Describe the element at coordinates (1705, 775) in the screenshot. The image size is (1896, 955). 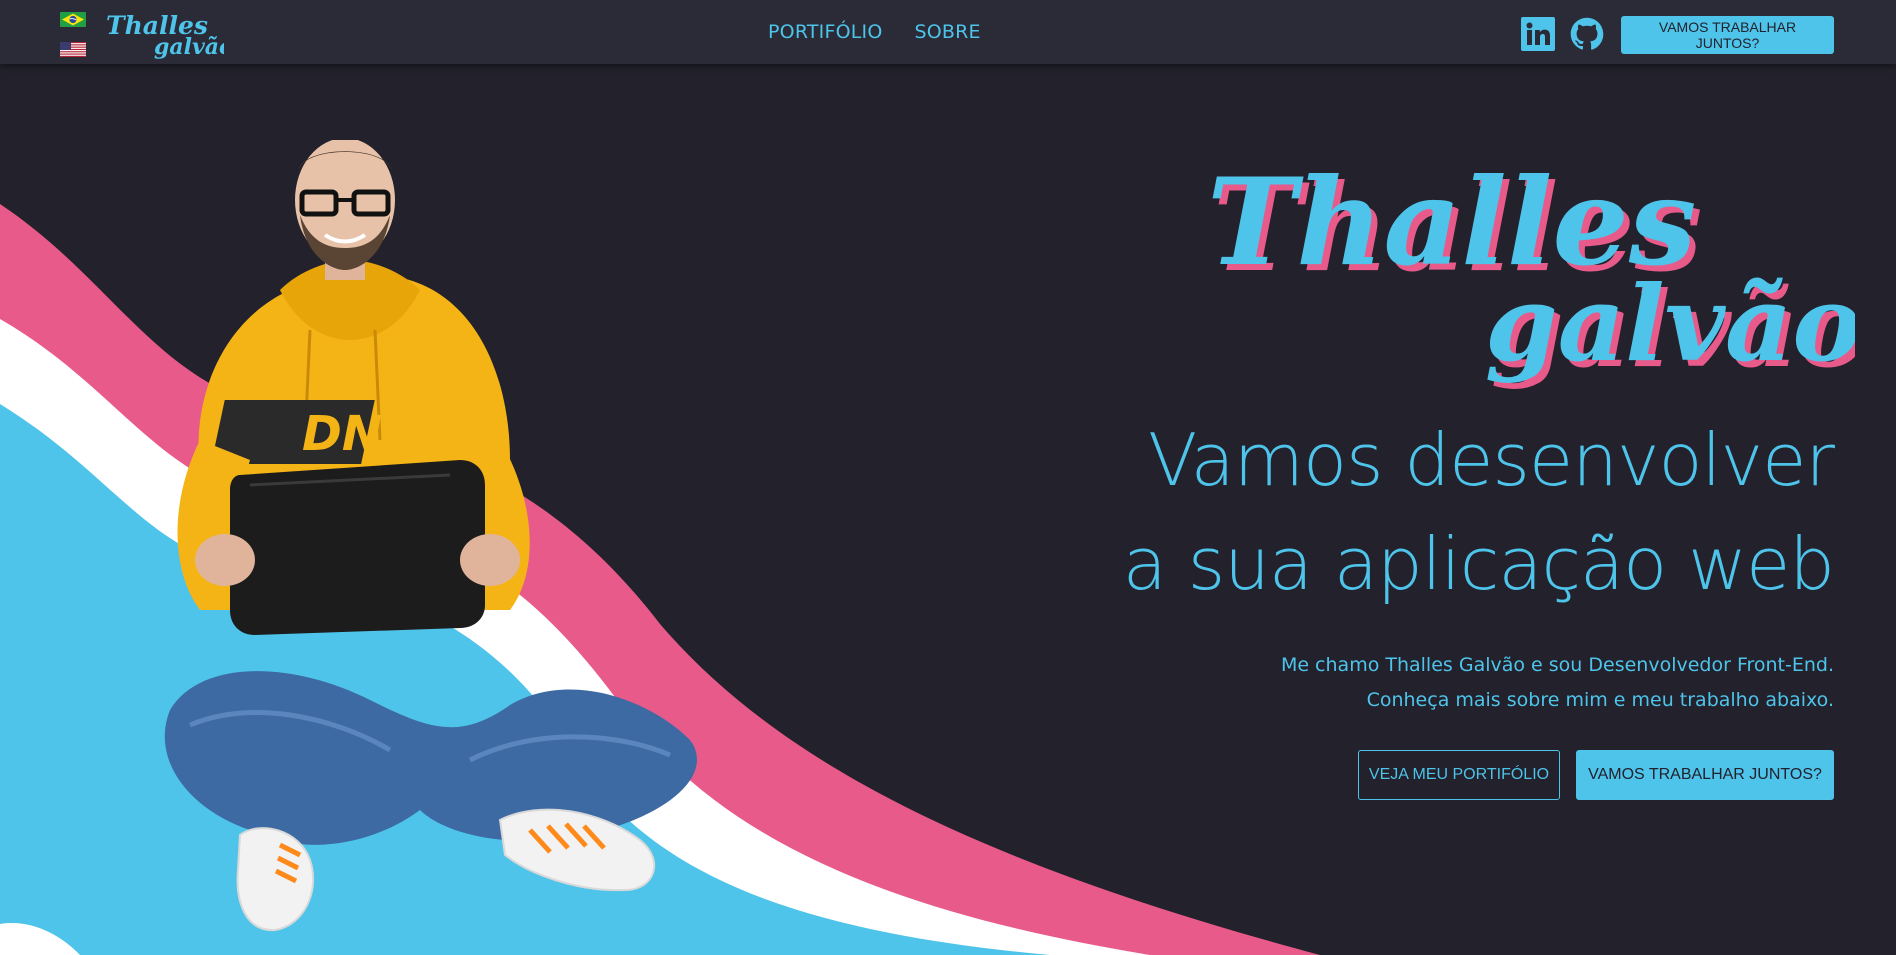
I see `work-together-button: VAMOS TRABALHAR JUNTOS?` at that location.